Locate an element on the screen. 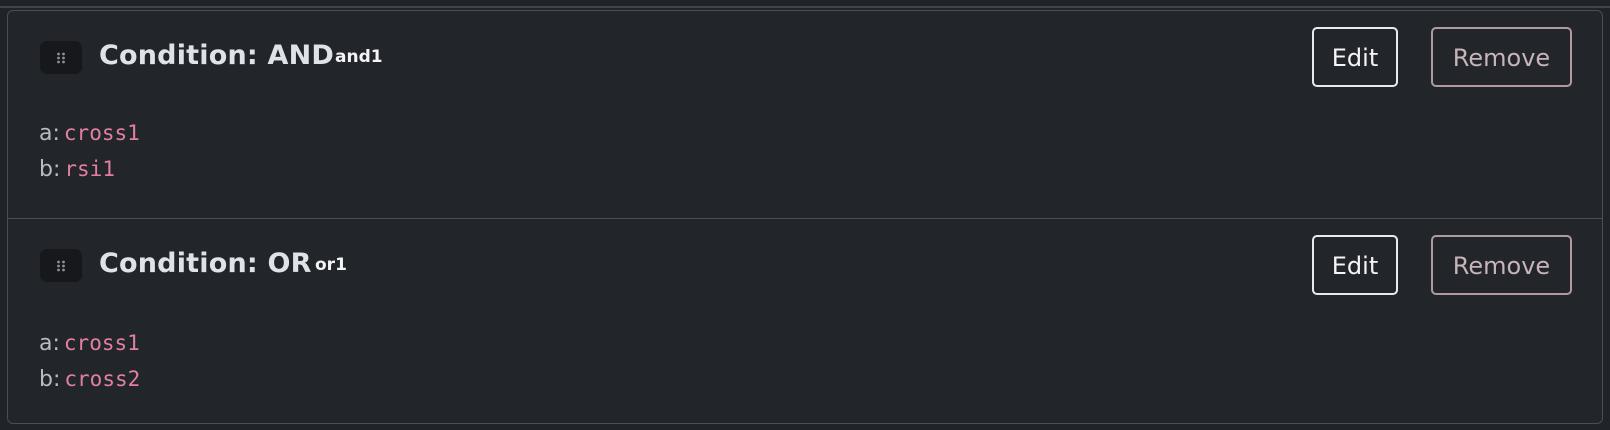 The image size is (1610, 430). field-value: rsi1 is located at coordinates (89, 169).